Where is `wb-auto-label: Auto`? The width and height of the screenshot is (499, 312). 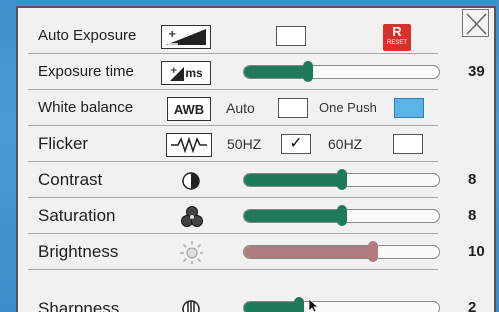 wb-auto-label: Auto is located at coordinates (240, 108).